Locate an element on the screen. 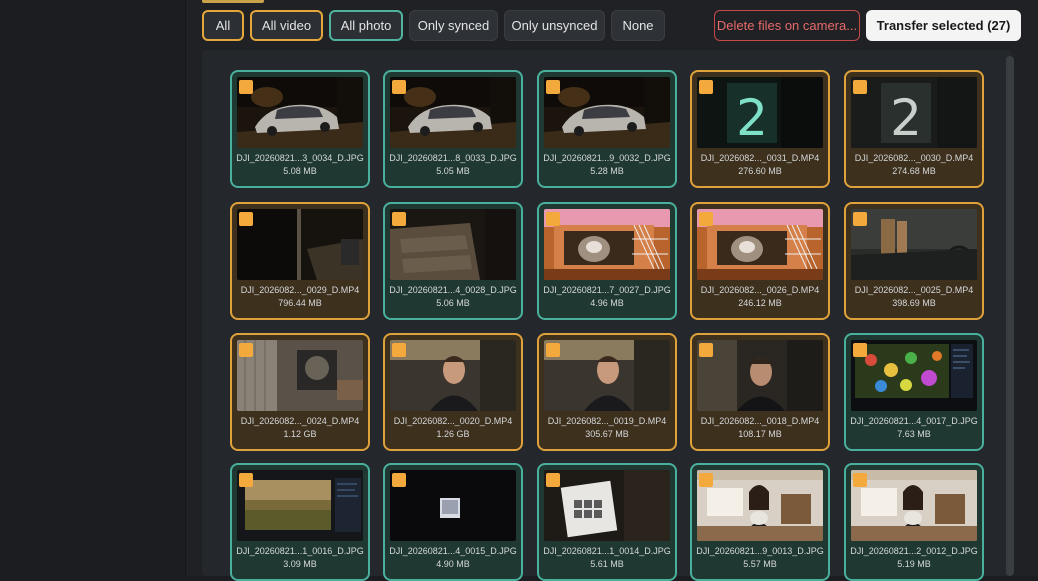  photo-card: DJI_20260821...1_0016_D.JPG 3.09 MB is located at coordinates (300, 522).